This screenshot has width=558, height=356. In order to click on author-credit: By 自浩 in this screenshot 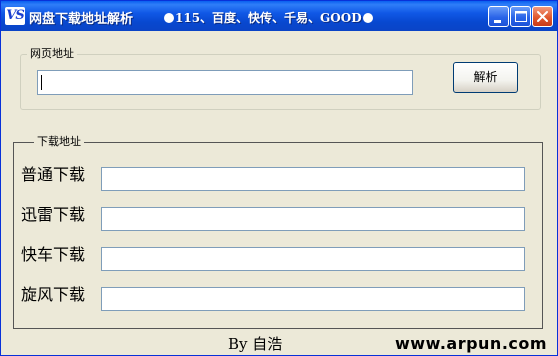, I will do `click(255, 344)`.